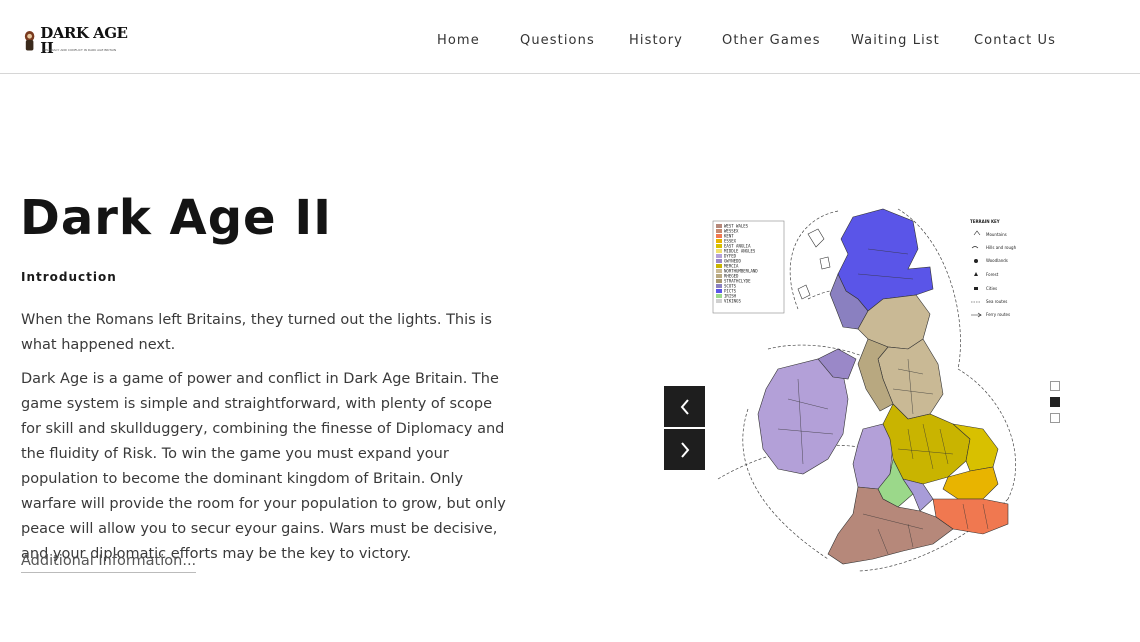 The height and width of the screenshot is (642, 1140). I want to click on svg-text: Ferry routes, so click(998, 314).